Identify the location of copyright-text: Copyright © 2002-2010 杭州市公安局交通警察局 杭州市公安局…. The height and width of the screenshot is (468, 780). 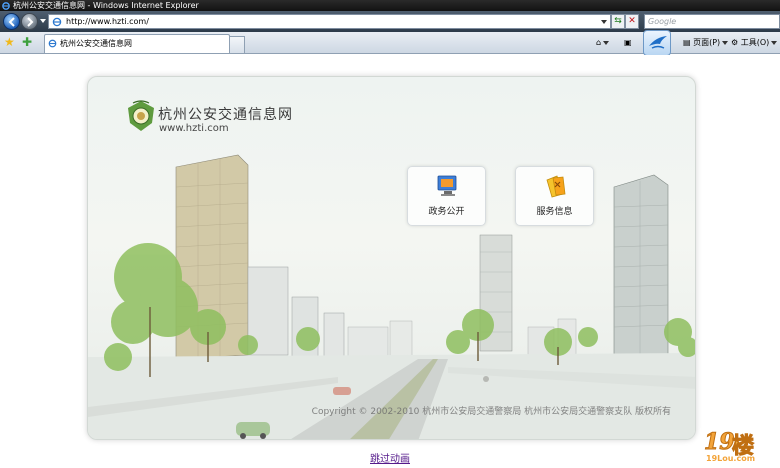
(491, 412).